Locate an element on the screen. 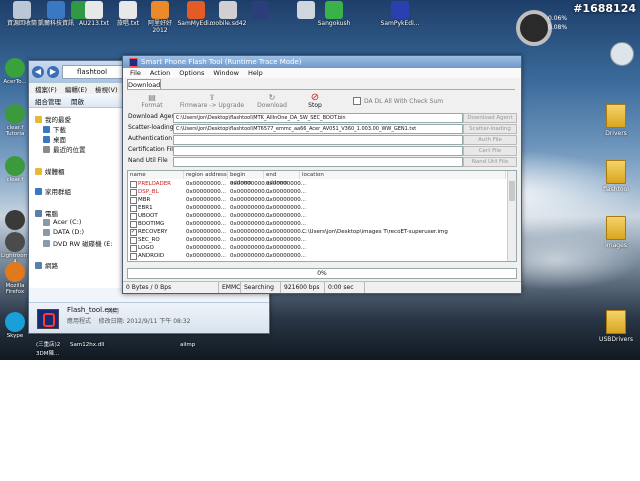  nav-pane-item: 家用群組 is located at coordinates (53, 191).